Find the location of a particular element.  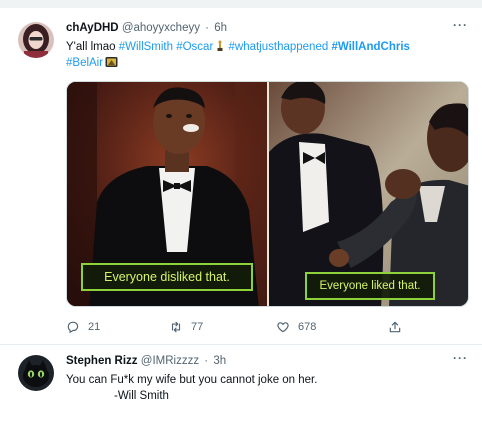

hashtag-oscar: #Oscar is located at coordinates (194, 47).